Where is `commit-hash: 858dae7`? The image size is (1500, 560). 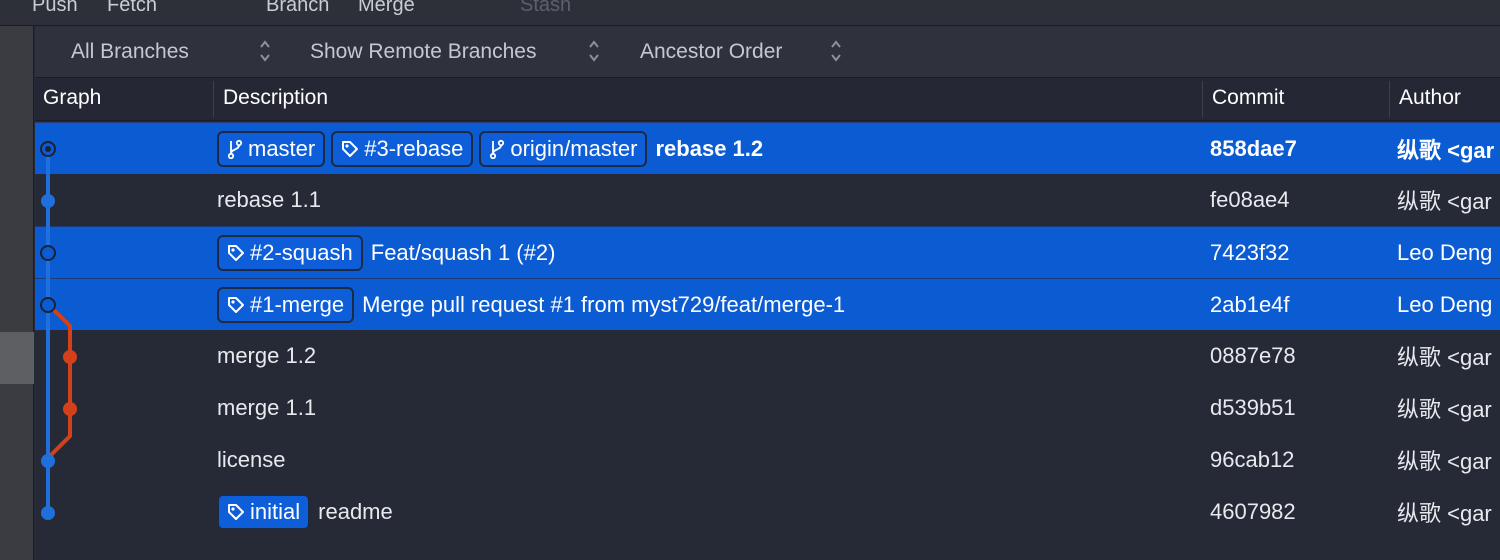 commit-hash: 858dae7 is located at coordinates (1253, 148).